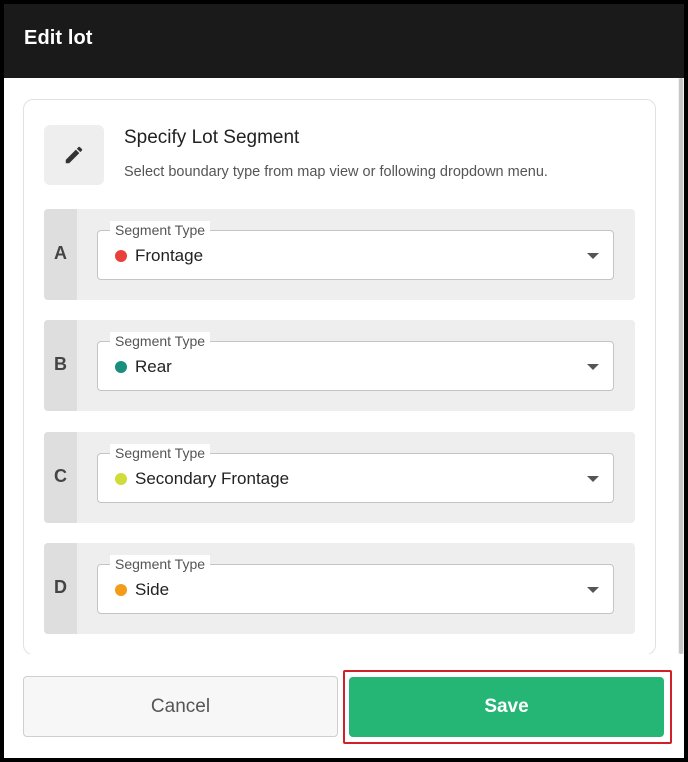 The height and width of the screenshot is (762, 688). I want to click on dialog-footer: Cancel Save, so click(344, 706).